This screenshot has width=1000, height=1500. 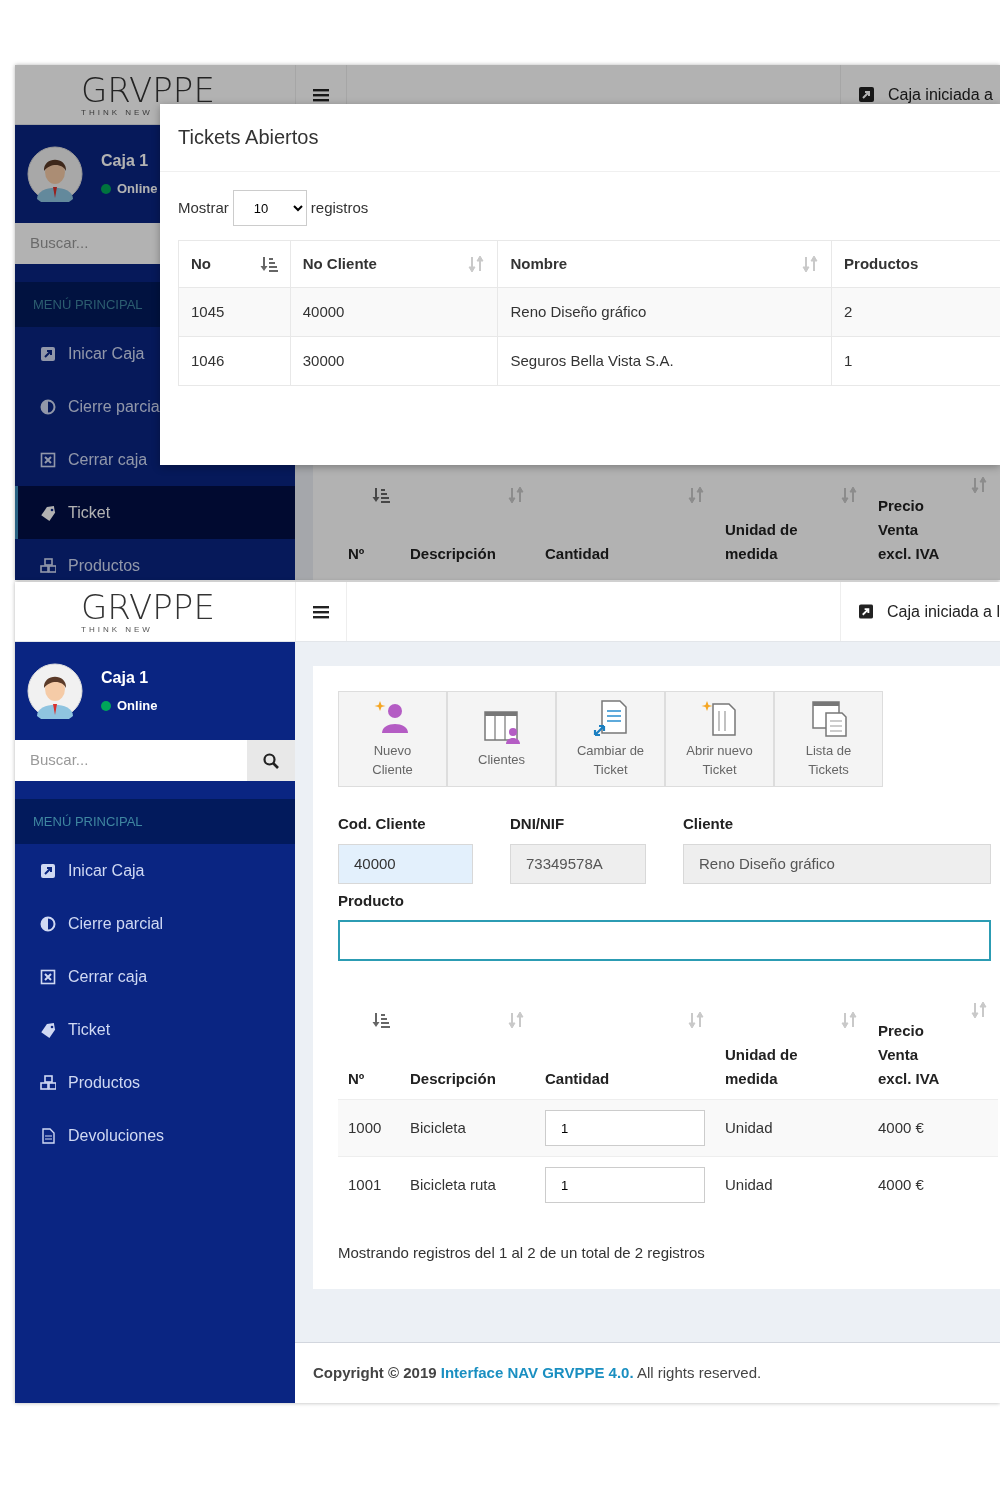 I want to click on table-cell: Bicicleta ruta, so click(x=467, y=1185).